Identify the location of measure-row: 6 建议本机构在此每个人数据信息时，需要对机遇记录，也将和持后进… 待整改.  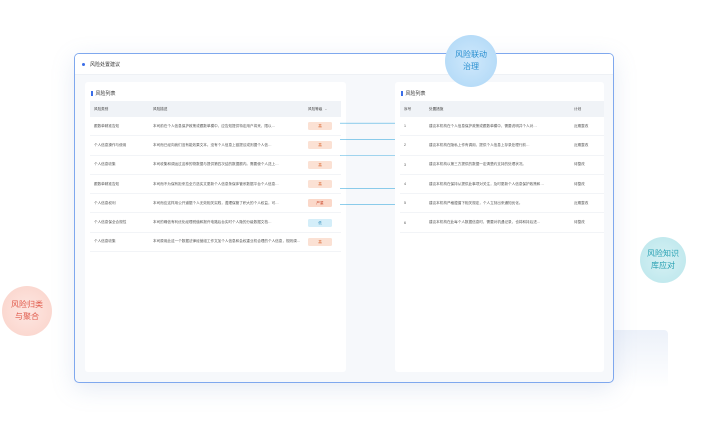
(502, 222).